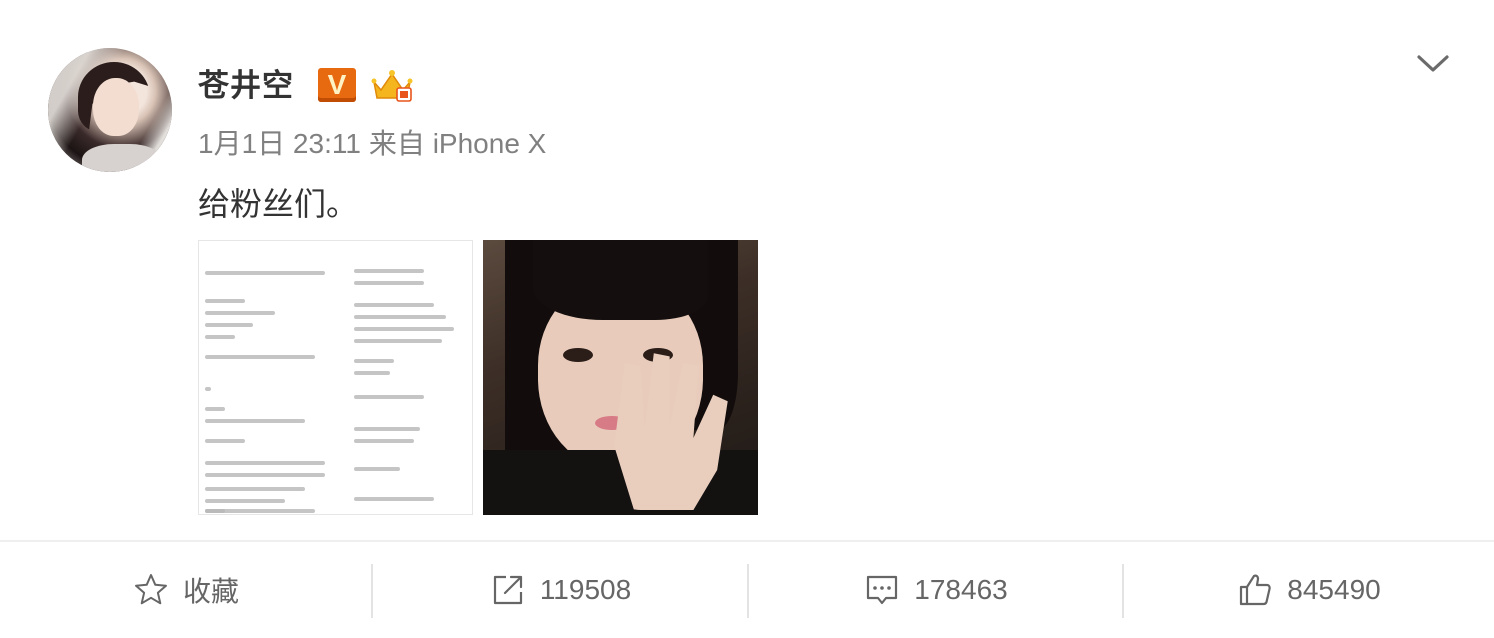  I want to click on comment-count: 178463, so click(961, 589).